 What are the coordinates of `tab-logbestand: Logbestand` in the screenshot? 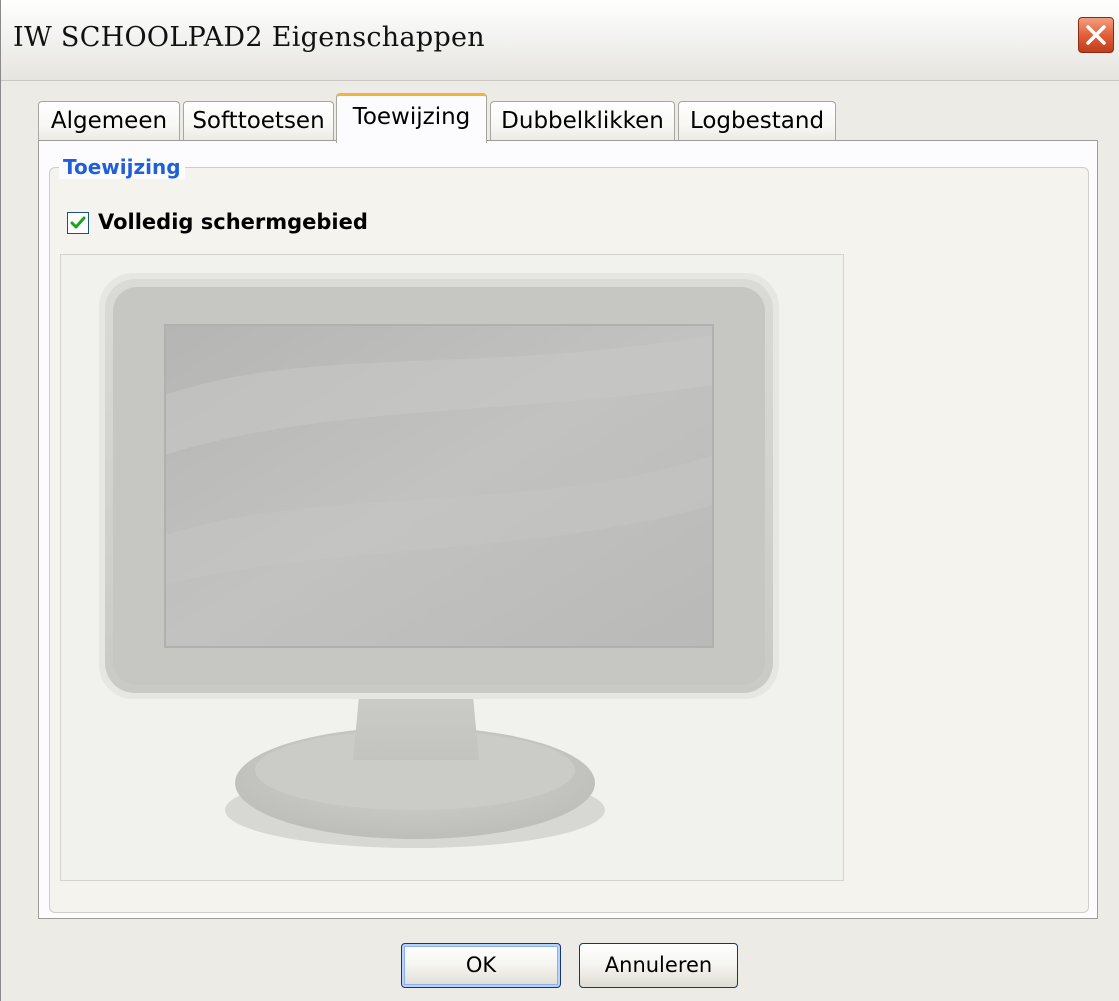 It's located at (757, 121).